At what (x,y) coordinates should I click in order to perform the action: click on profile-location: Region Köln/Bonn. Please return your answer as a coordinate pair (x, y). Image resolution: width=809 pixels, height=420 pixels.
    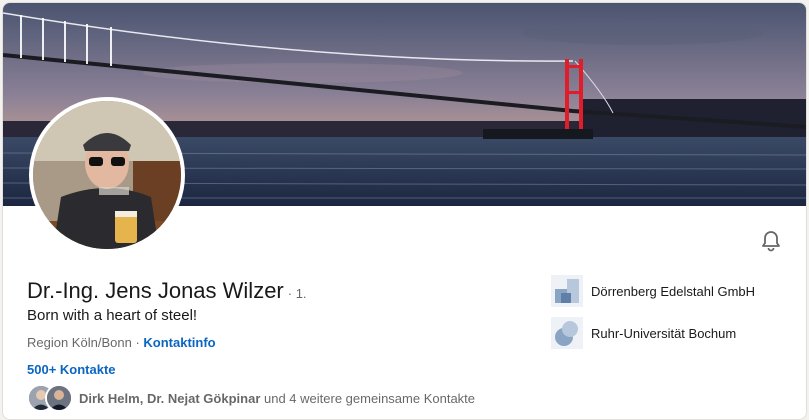
    Looking at the image, I should click on (79, 342).